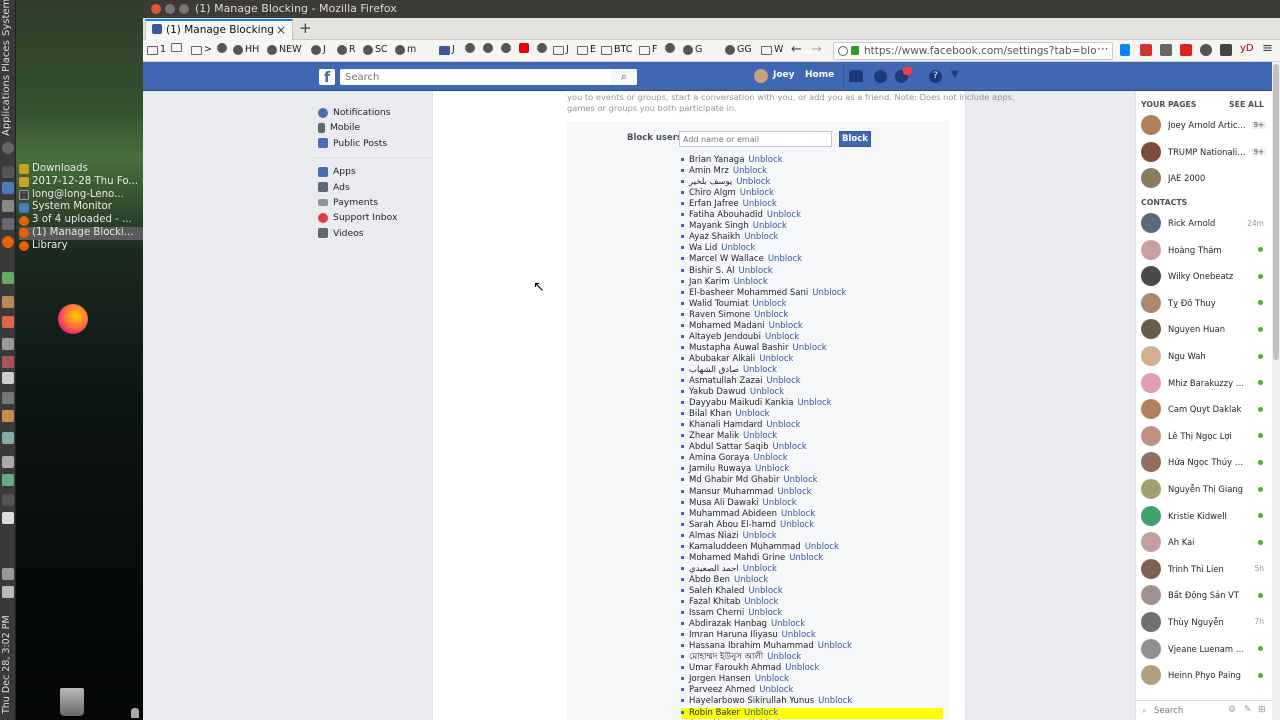  I want to click on account-menu-caret-icon: ▼, so click(955, 74).